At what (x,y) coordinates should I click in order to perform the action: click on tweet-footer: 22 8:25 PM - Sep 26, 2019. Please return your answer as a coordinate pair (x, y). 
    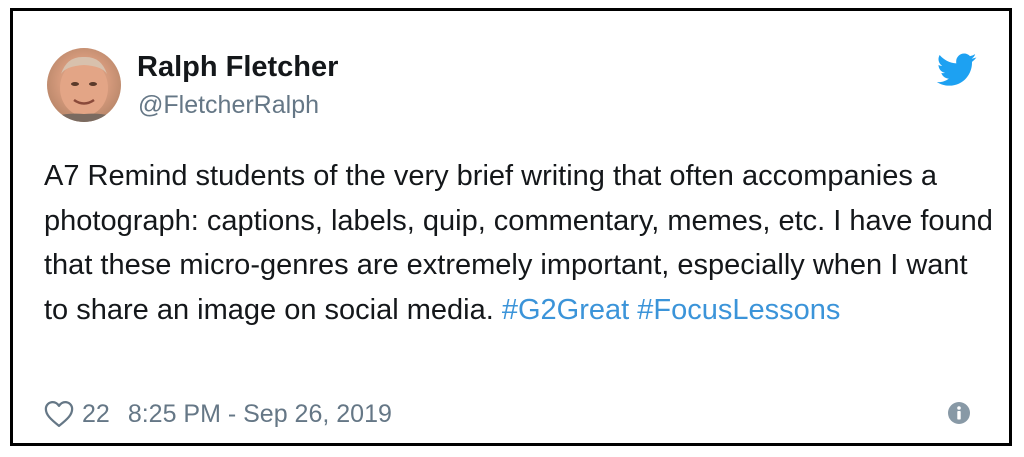
    Looking at the image, I should click on (218, 414).